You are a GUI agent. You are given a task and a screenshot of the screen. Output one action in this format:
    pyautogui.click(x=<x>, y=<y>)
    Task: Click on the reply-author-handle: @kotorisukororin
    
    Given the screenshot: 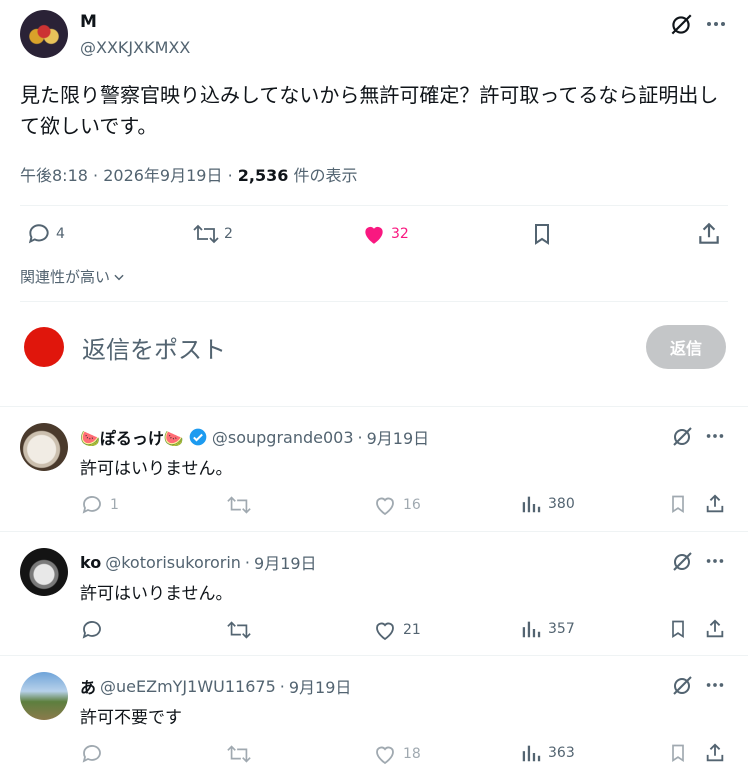 What is the action you would take?
    pyautogui.click(x=173, y=562)
    